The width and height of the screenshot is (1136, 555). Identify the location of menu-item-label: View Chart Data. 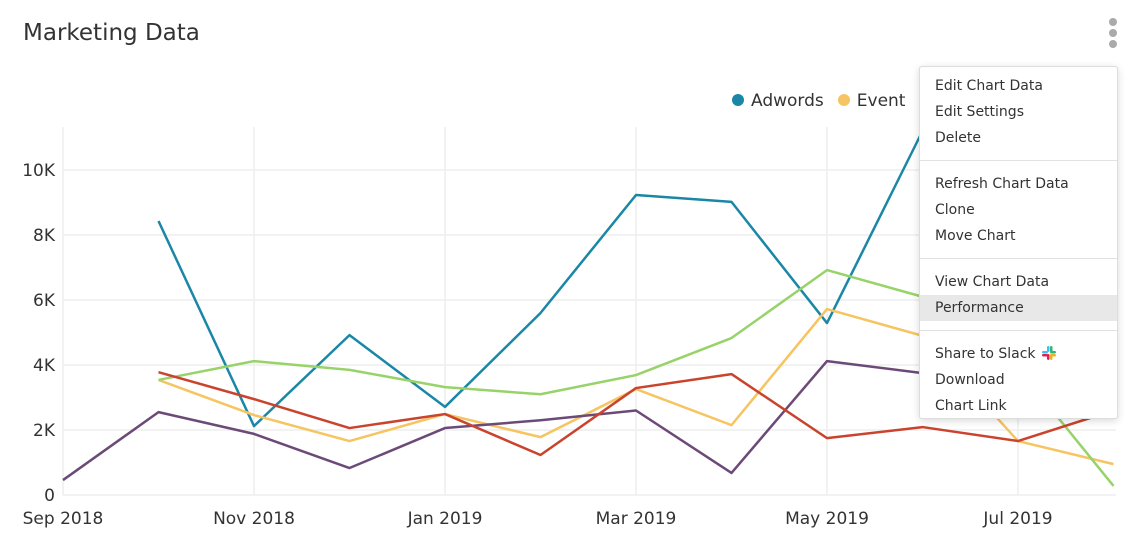
(992, 282).